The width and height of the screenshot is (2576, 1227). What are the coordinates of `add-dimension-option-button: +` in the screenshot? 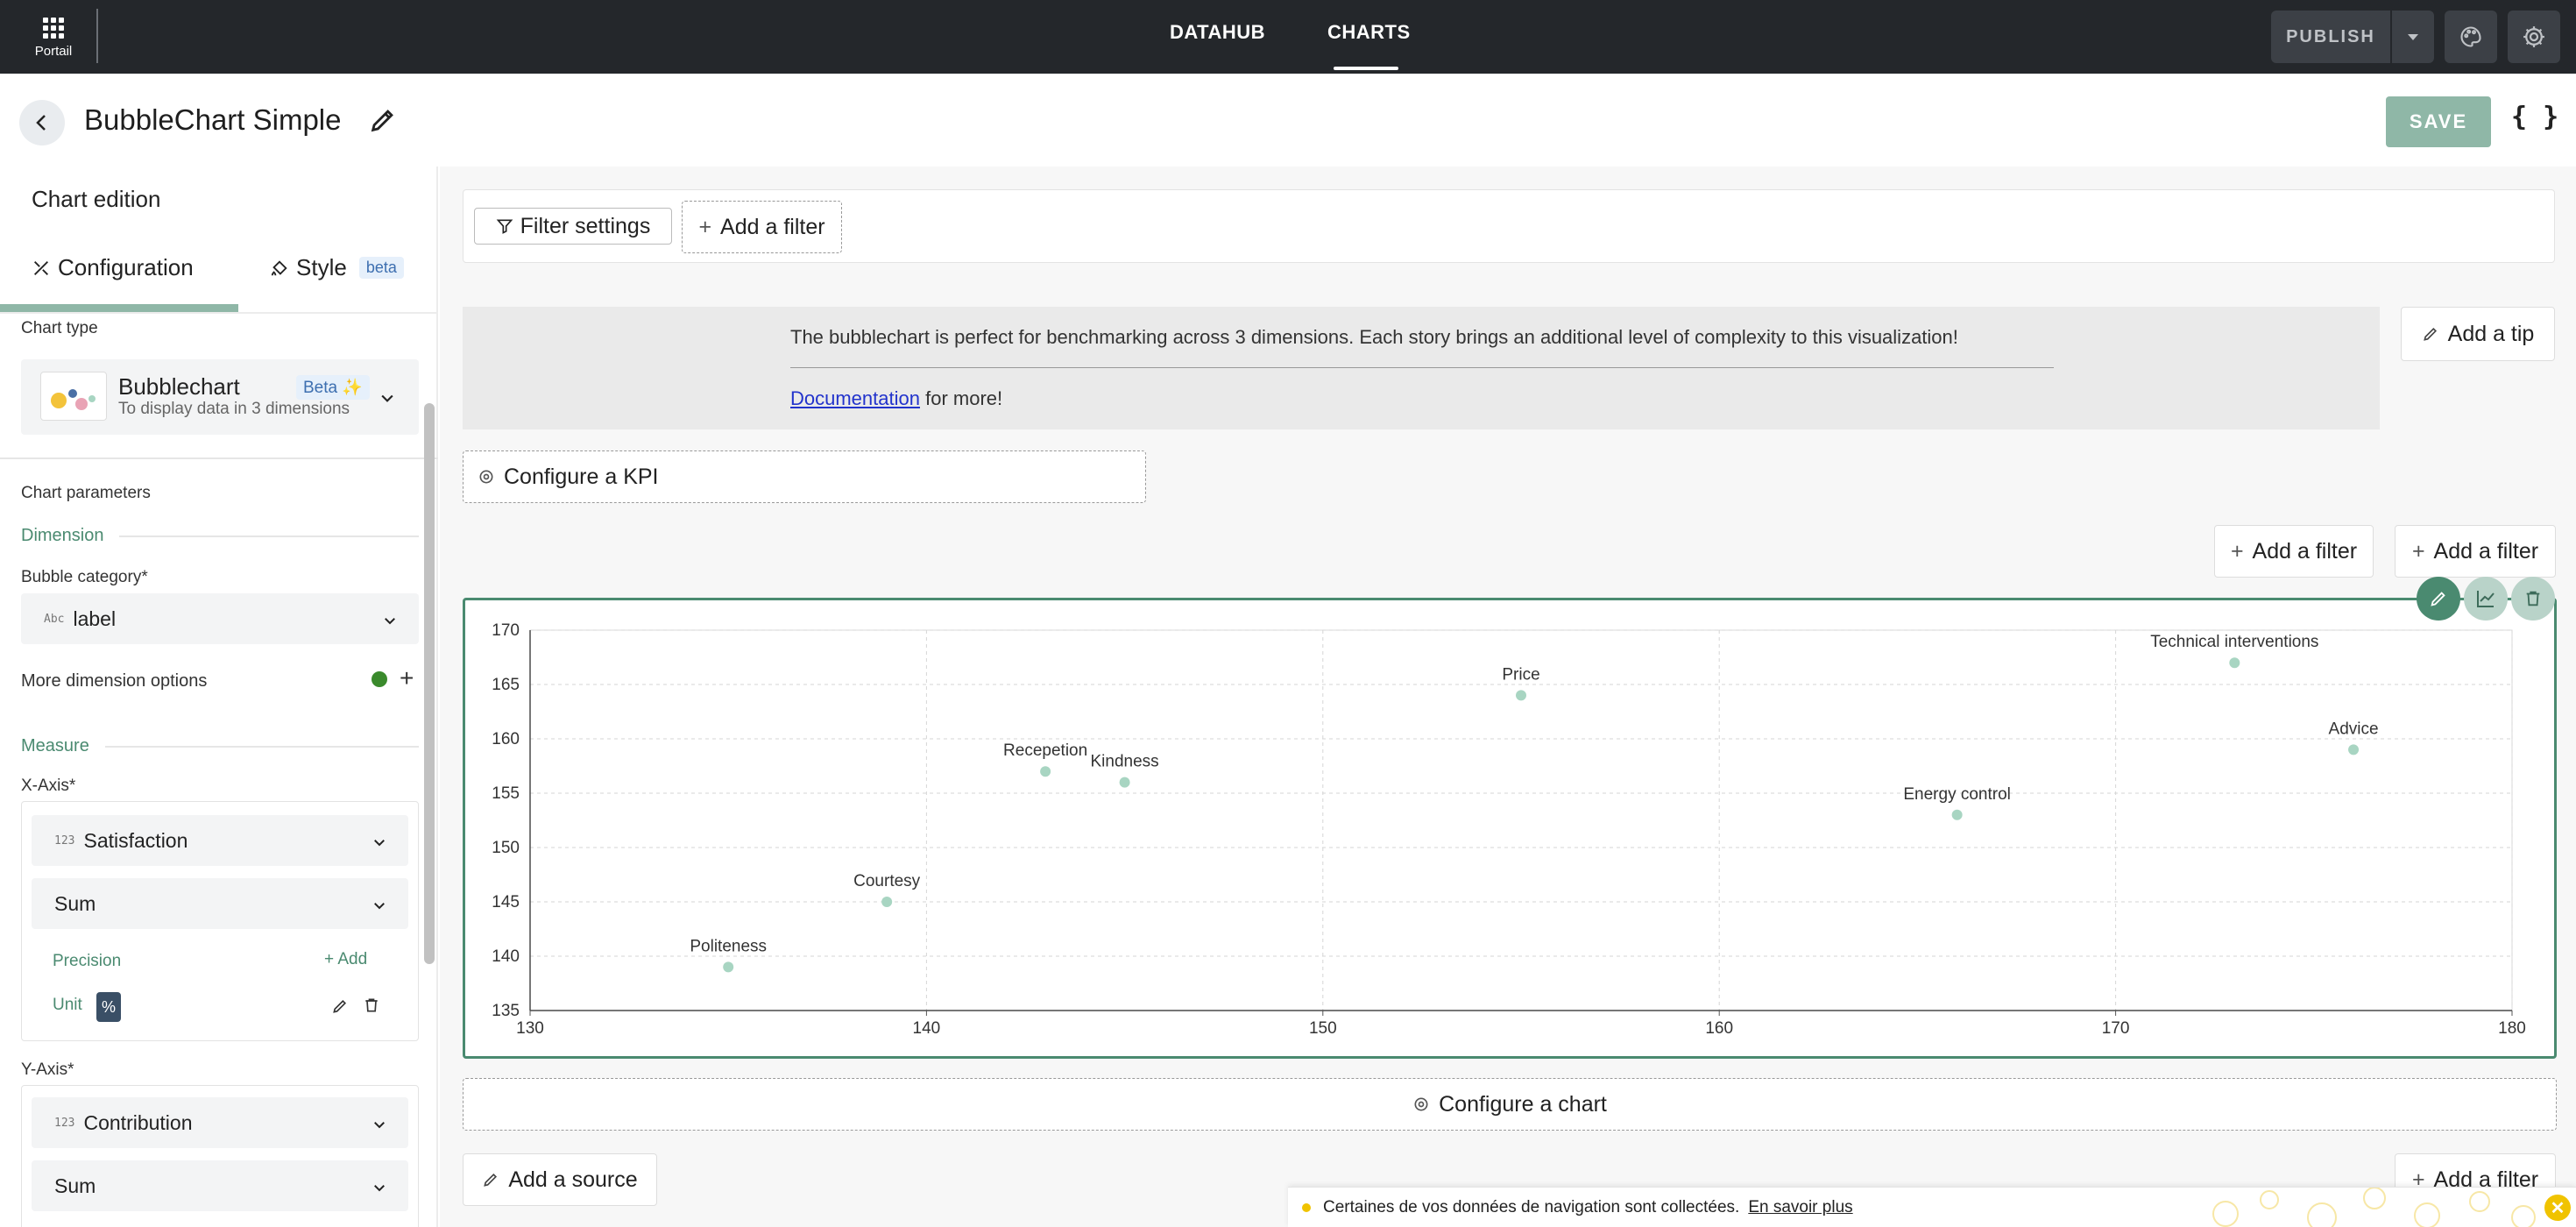 It's located at (407, 678).